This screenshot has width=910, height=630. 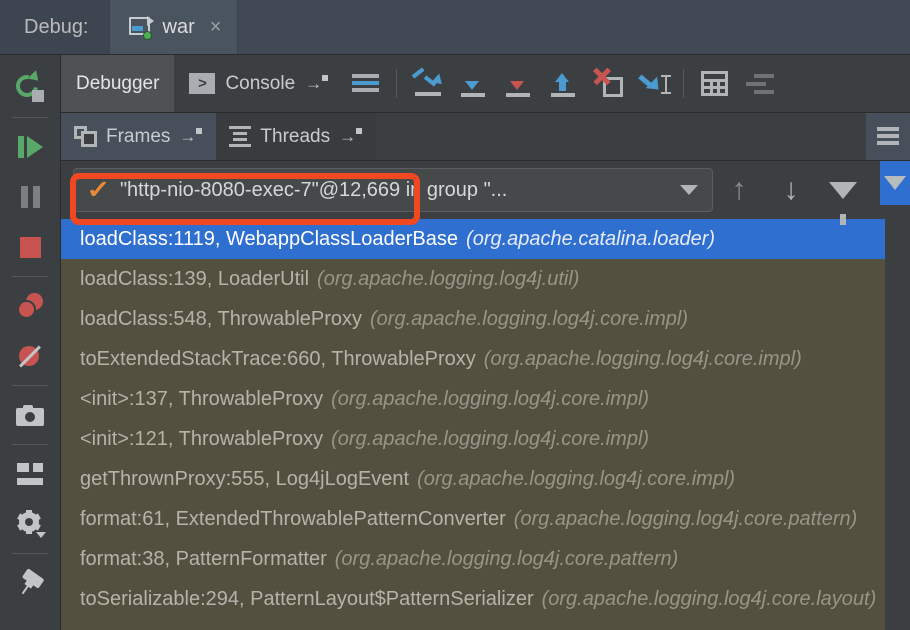 What do you see at coordinates (245, 478) in the screenshot?
I see `frame-method: getThrownProxy:555, Log4jLogEvent` at bounding box center [245, 478].